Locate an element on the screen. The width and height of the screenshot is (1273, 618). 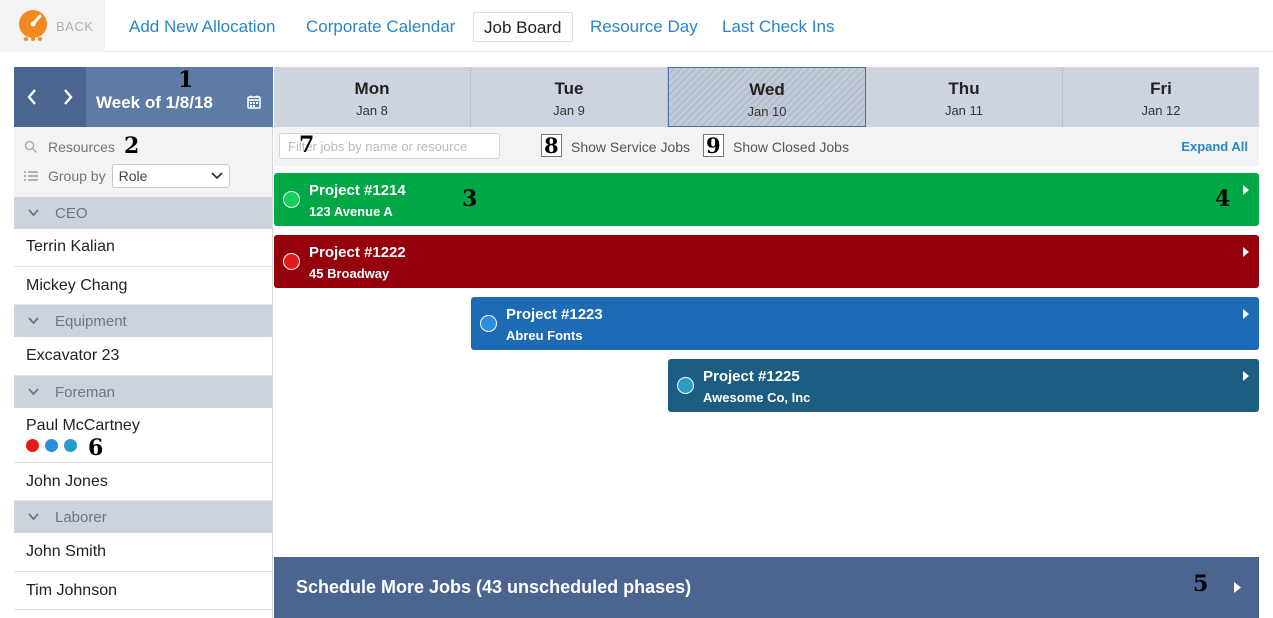
resource-name: John Smith is located at coordinates (66, 551).